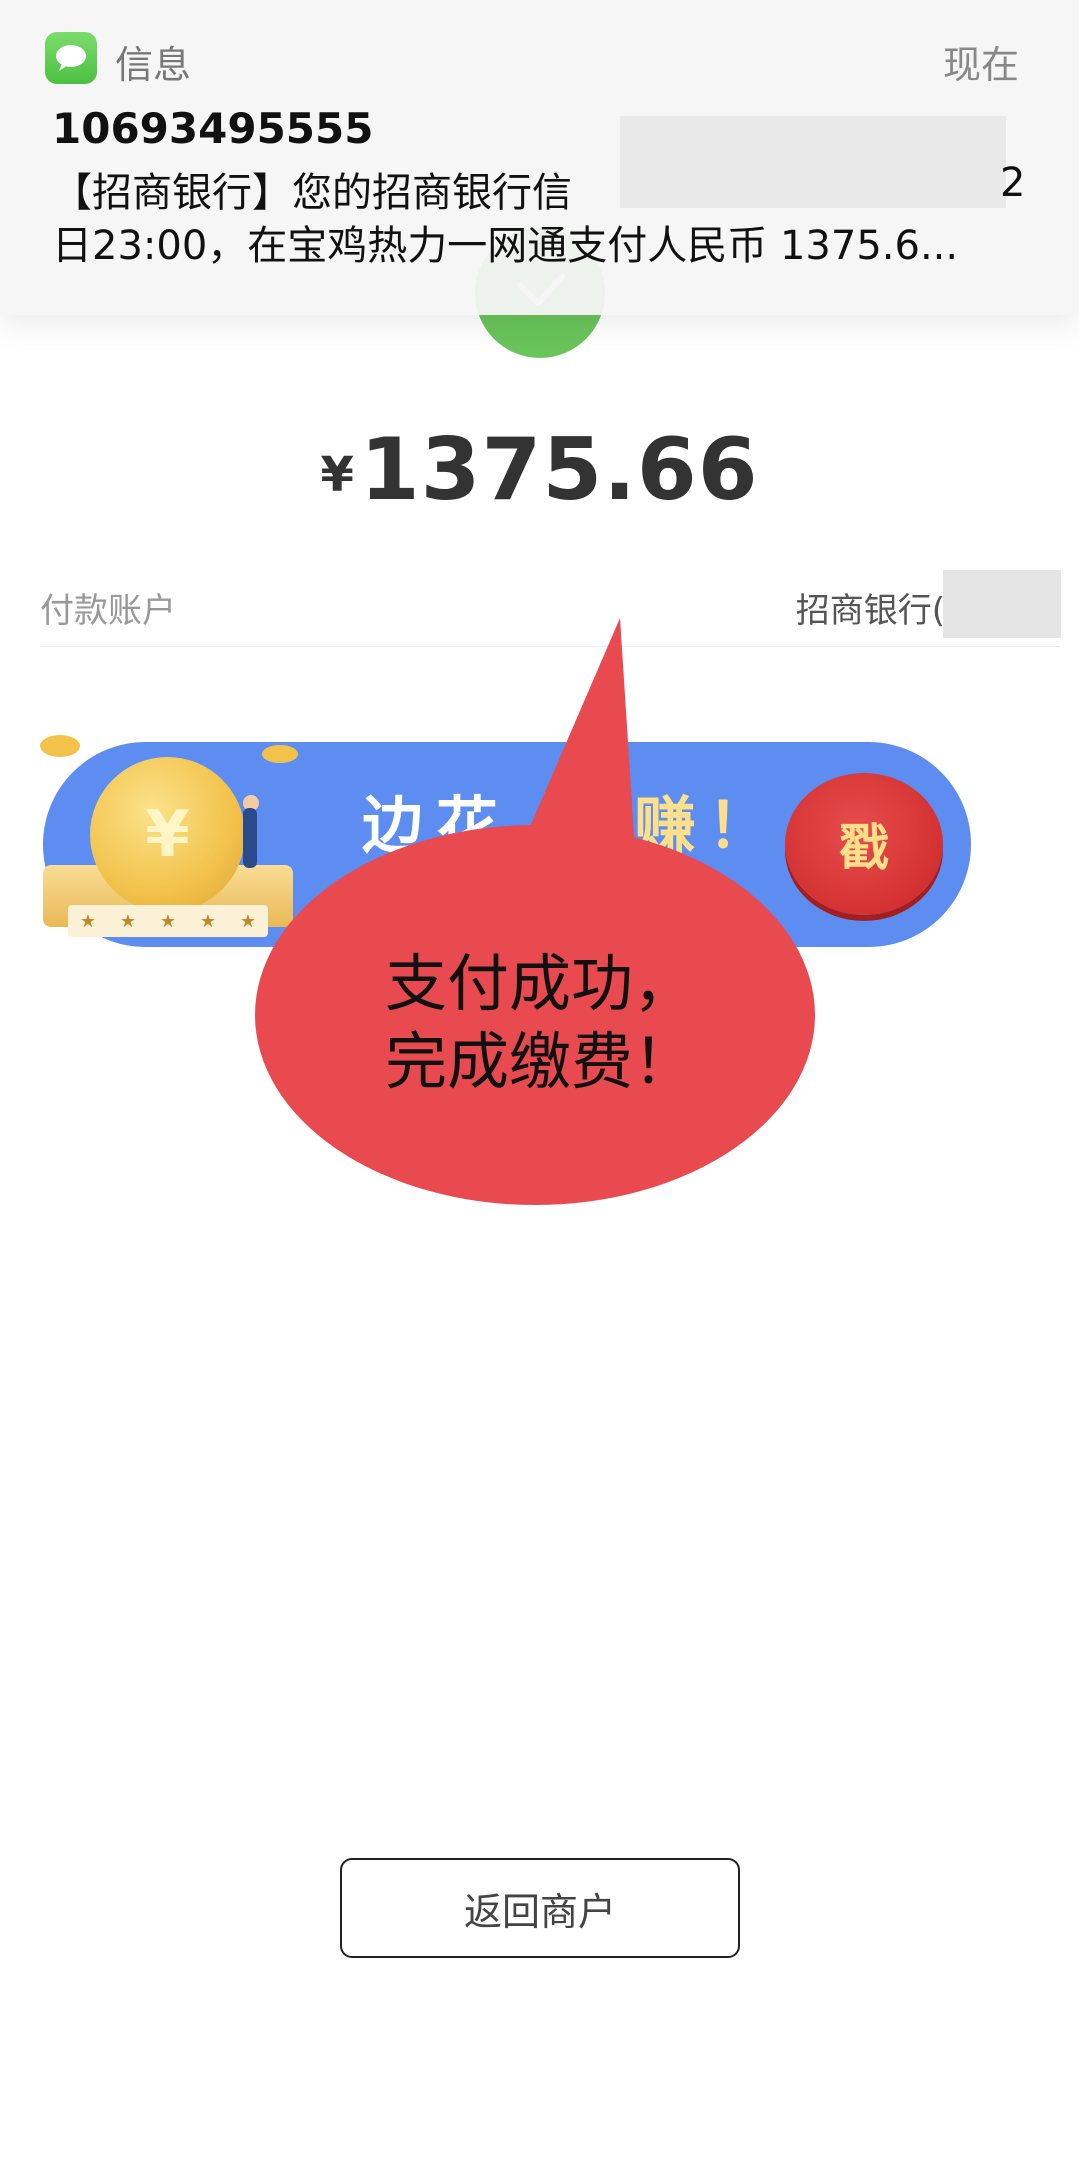 The image size is (1079, 2184). What do you see at coordinates (539, 983) in the screenshot?
I see `callout-line-1: 支付成功，` at bounding box center [539, 983].